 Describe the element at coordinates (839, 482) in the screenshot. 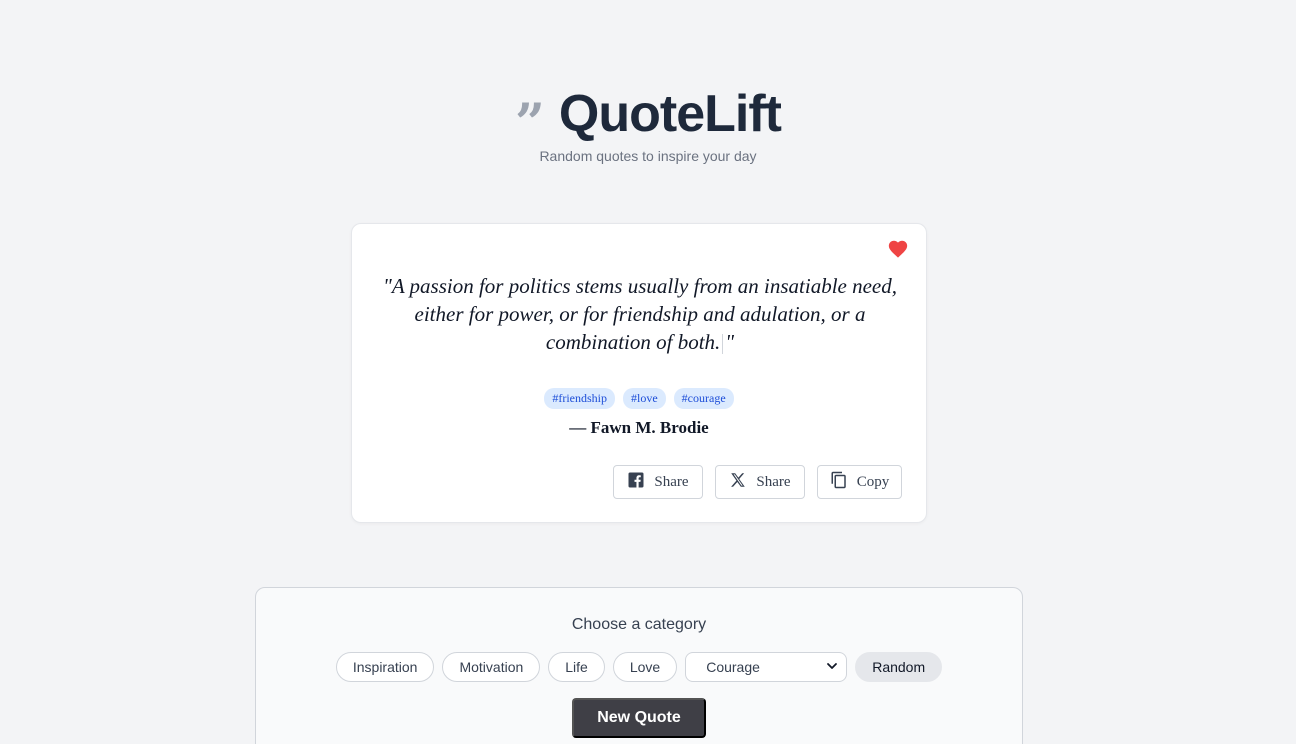

I see `copy-icon` at that location.